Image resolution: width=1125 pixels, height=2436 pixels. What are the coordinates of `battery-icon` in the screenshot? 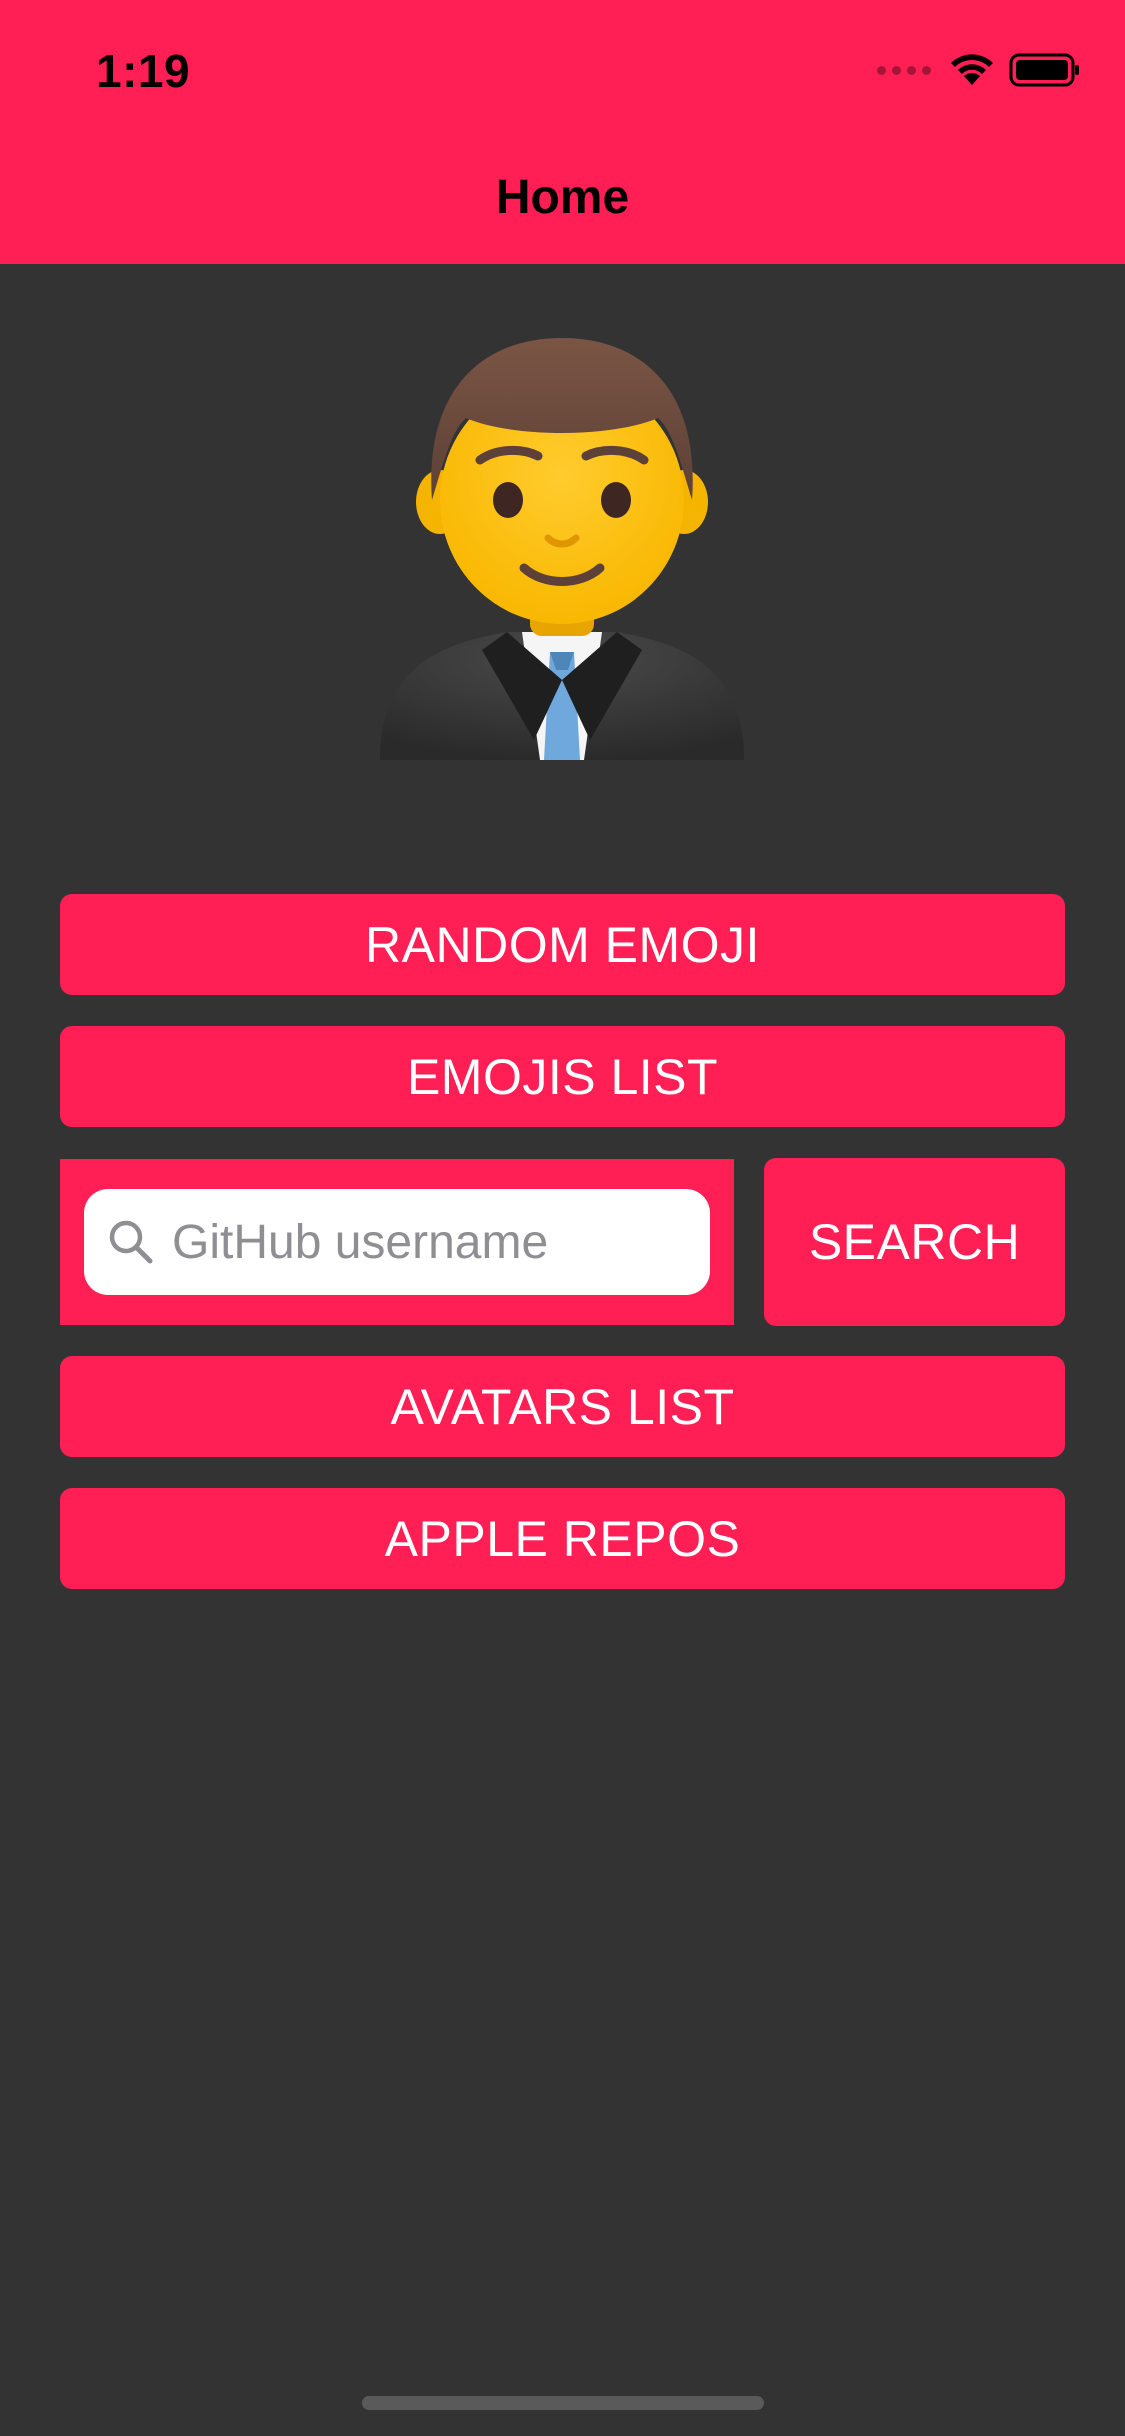 It's located at (1044, 70).